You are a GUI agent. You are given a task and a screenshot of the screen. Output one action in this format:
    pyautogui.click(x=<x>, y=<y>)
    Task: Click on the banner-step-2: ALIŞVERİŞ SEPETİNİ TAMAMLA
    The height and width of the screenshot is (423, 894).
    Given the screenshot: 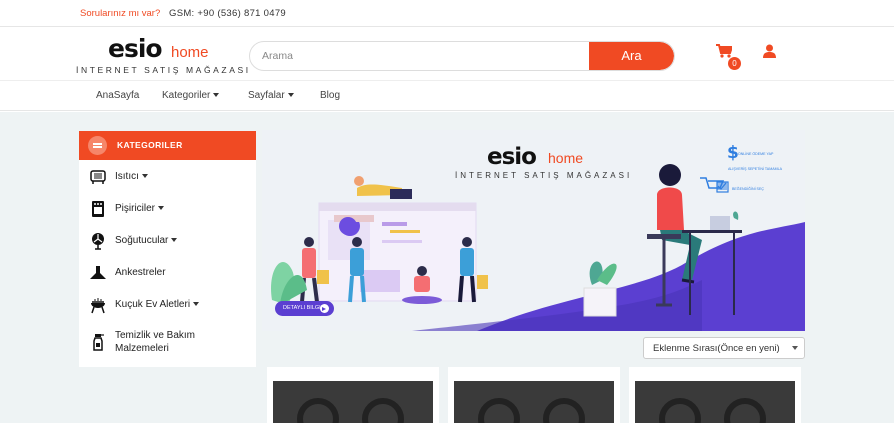 What is the action you would take?
    pyautogui.click(x=755, y=168)
    